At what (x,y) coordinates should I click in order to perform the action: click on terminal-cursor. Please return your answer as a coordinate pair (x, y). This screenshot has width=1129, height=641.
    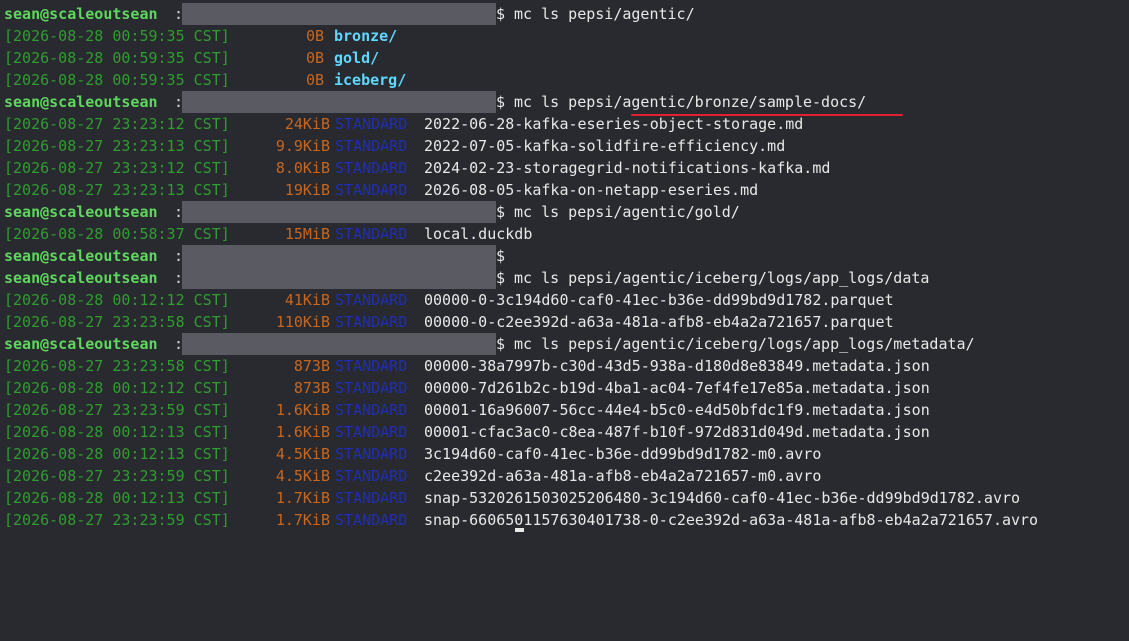
    Looking at the image, I should click on (519, 530).